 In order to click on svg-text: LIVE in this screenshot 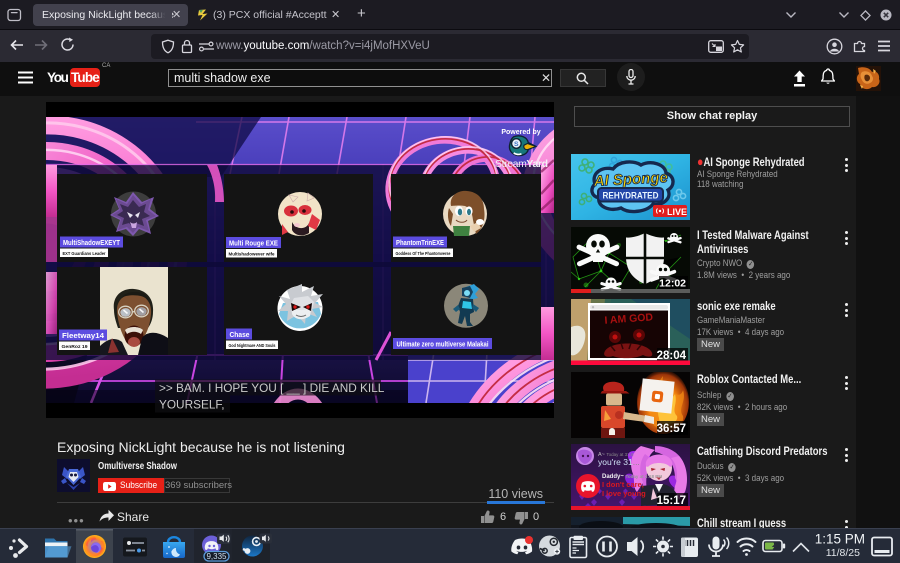, I will do `click(677, 212)`.